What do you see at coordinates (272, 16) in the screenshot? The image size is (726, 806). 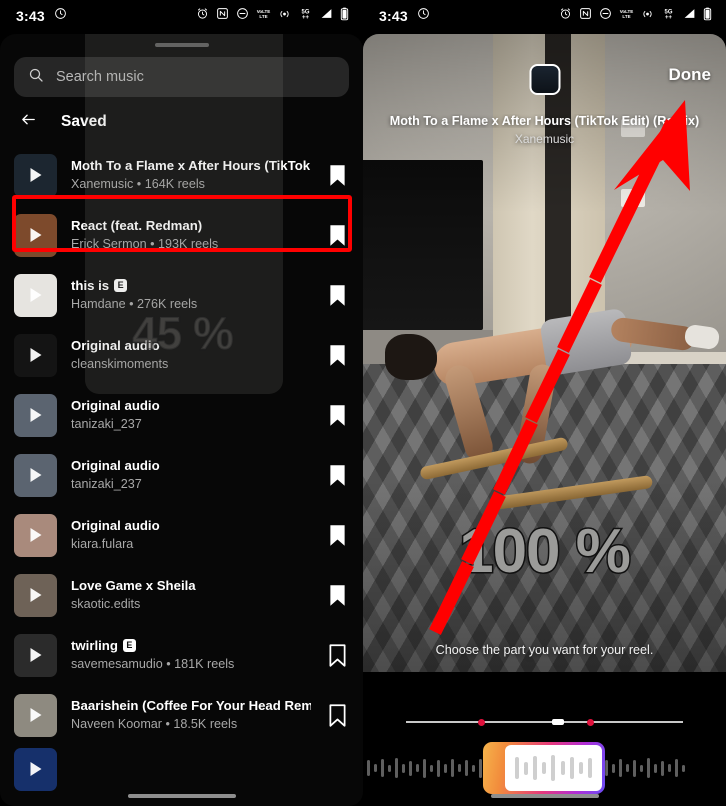 I see `status-bar-right-group: VoLTE LTE 5G ++` at bounding box center [272, 16].